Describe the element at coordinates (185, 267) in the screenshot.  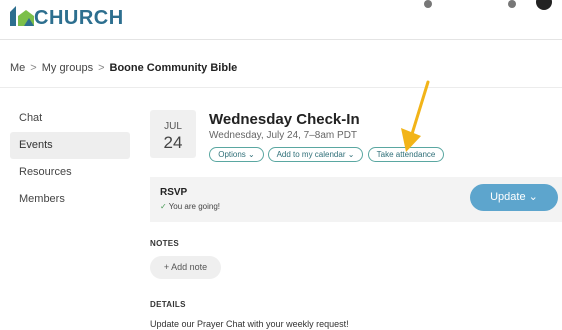
I see `add-note-button: + Add note` at that location.